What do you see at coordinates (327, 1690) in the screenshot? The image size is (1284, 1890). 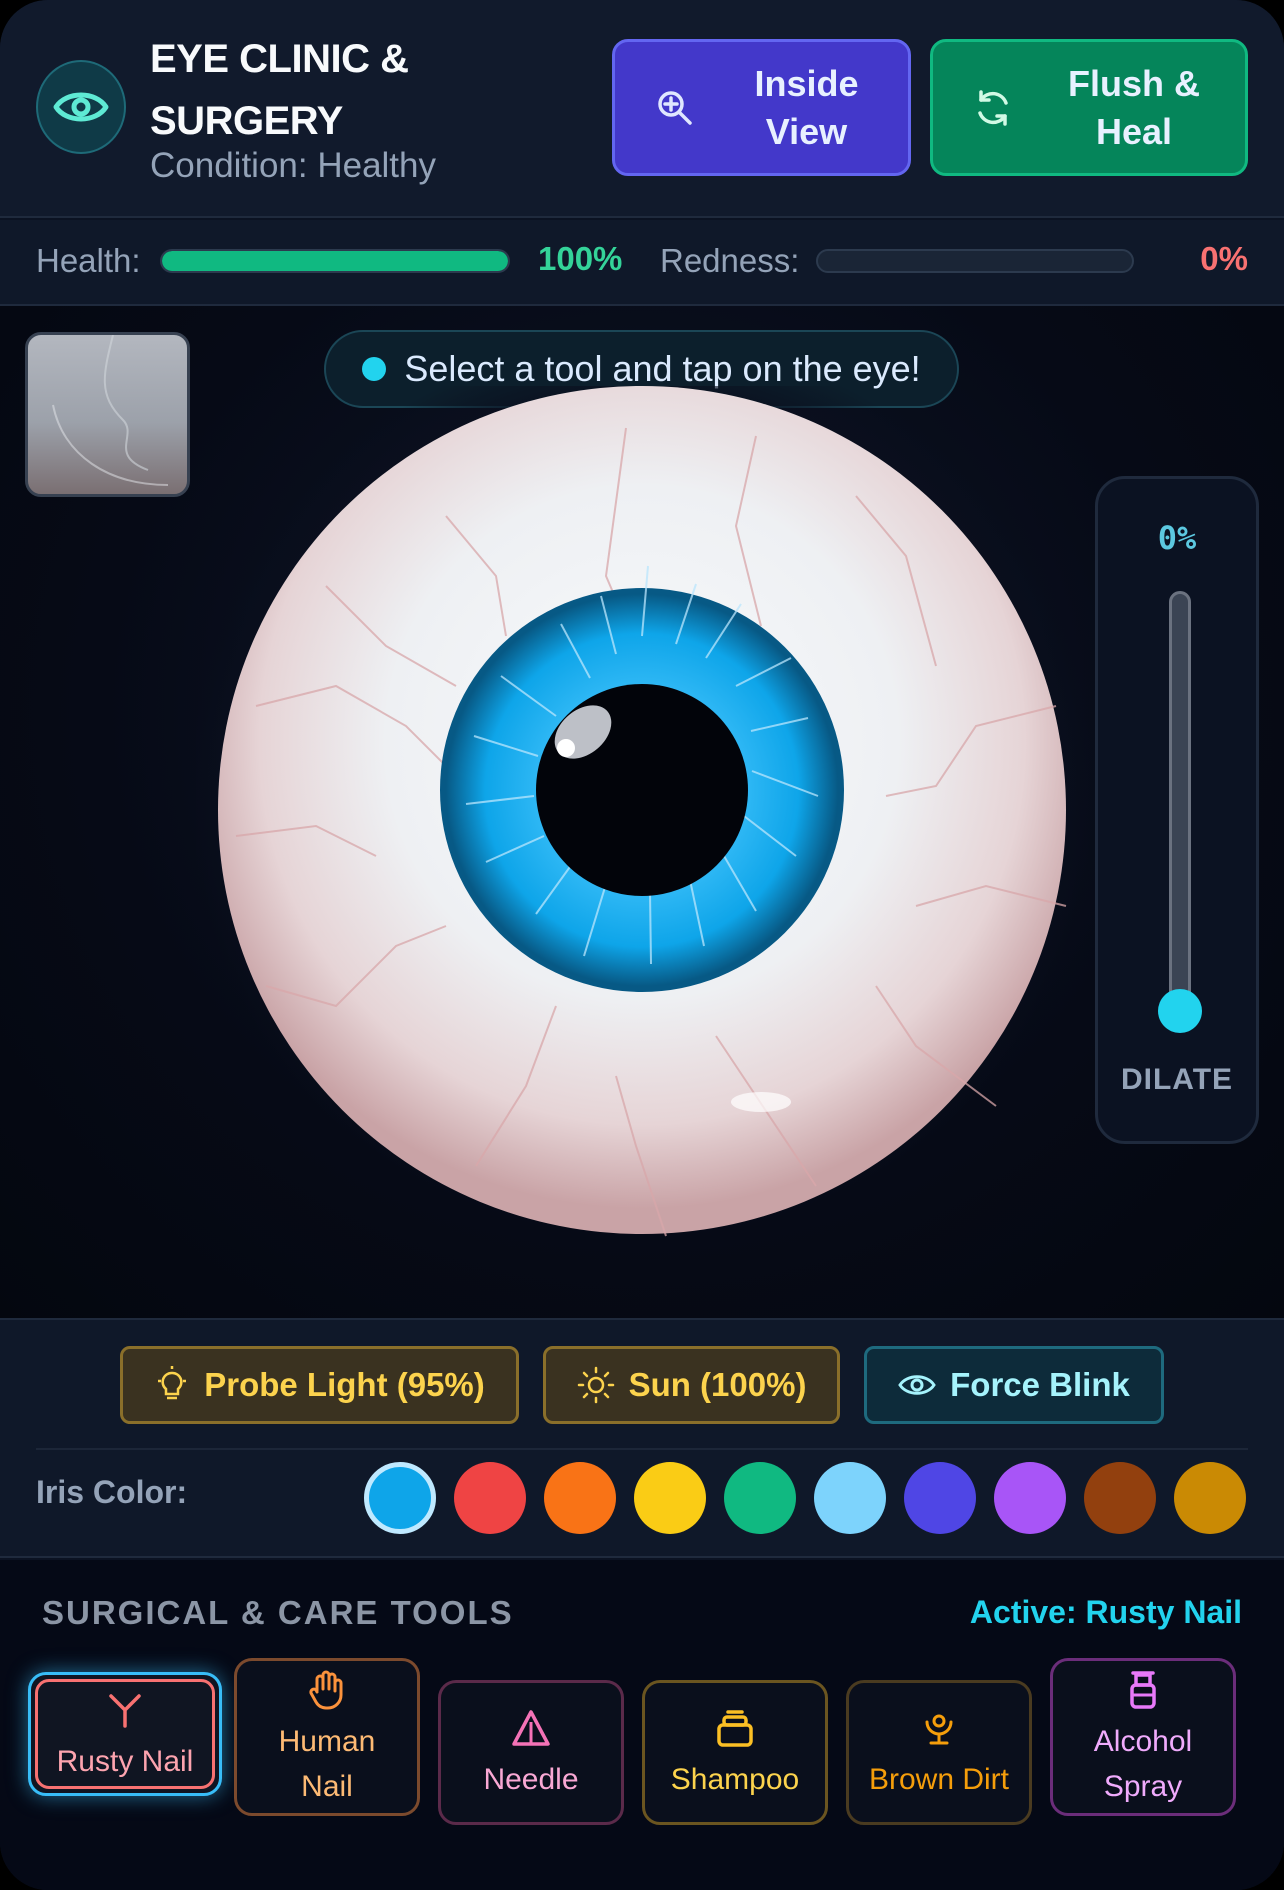 I see `hand-icon` at bounding box center [327, 1690].